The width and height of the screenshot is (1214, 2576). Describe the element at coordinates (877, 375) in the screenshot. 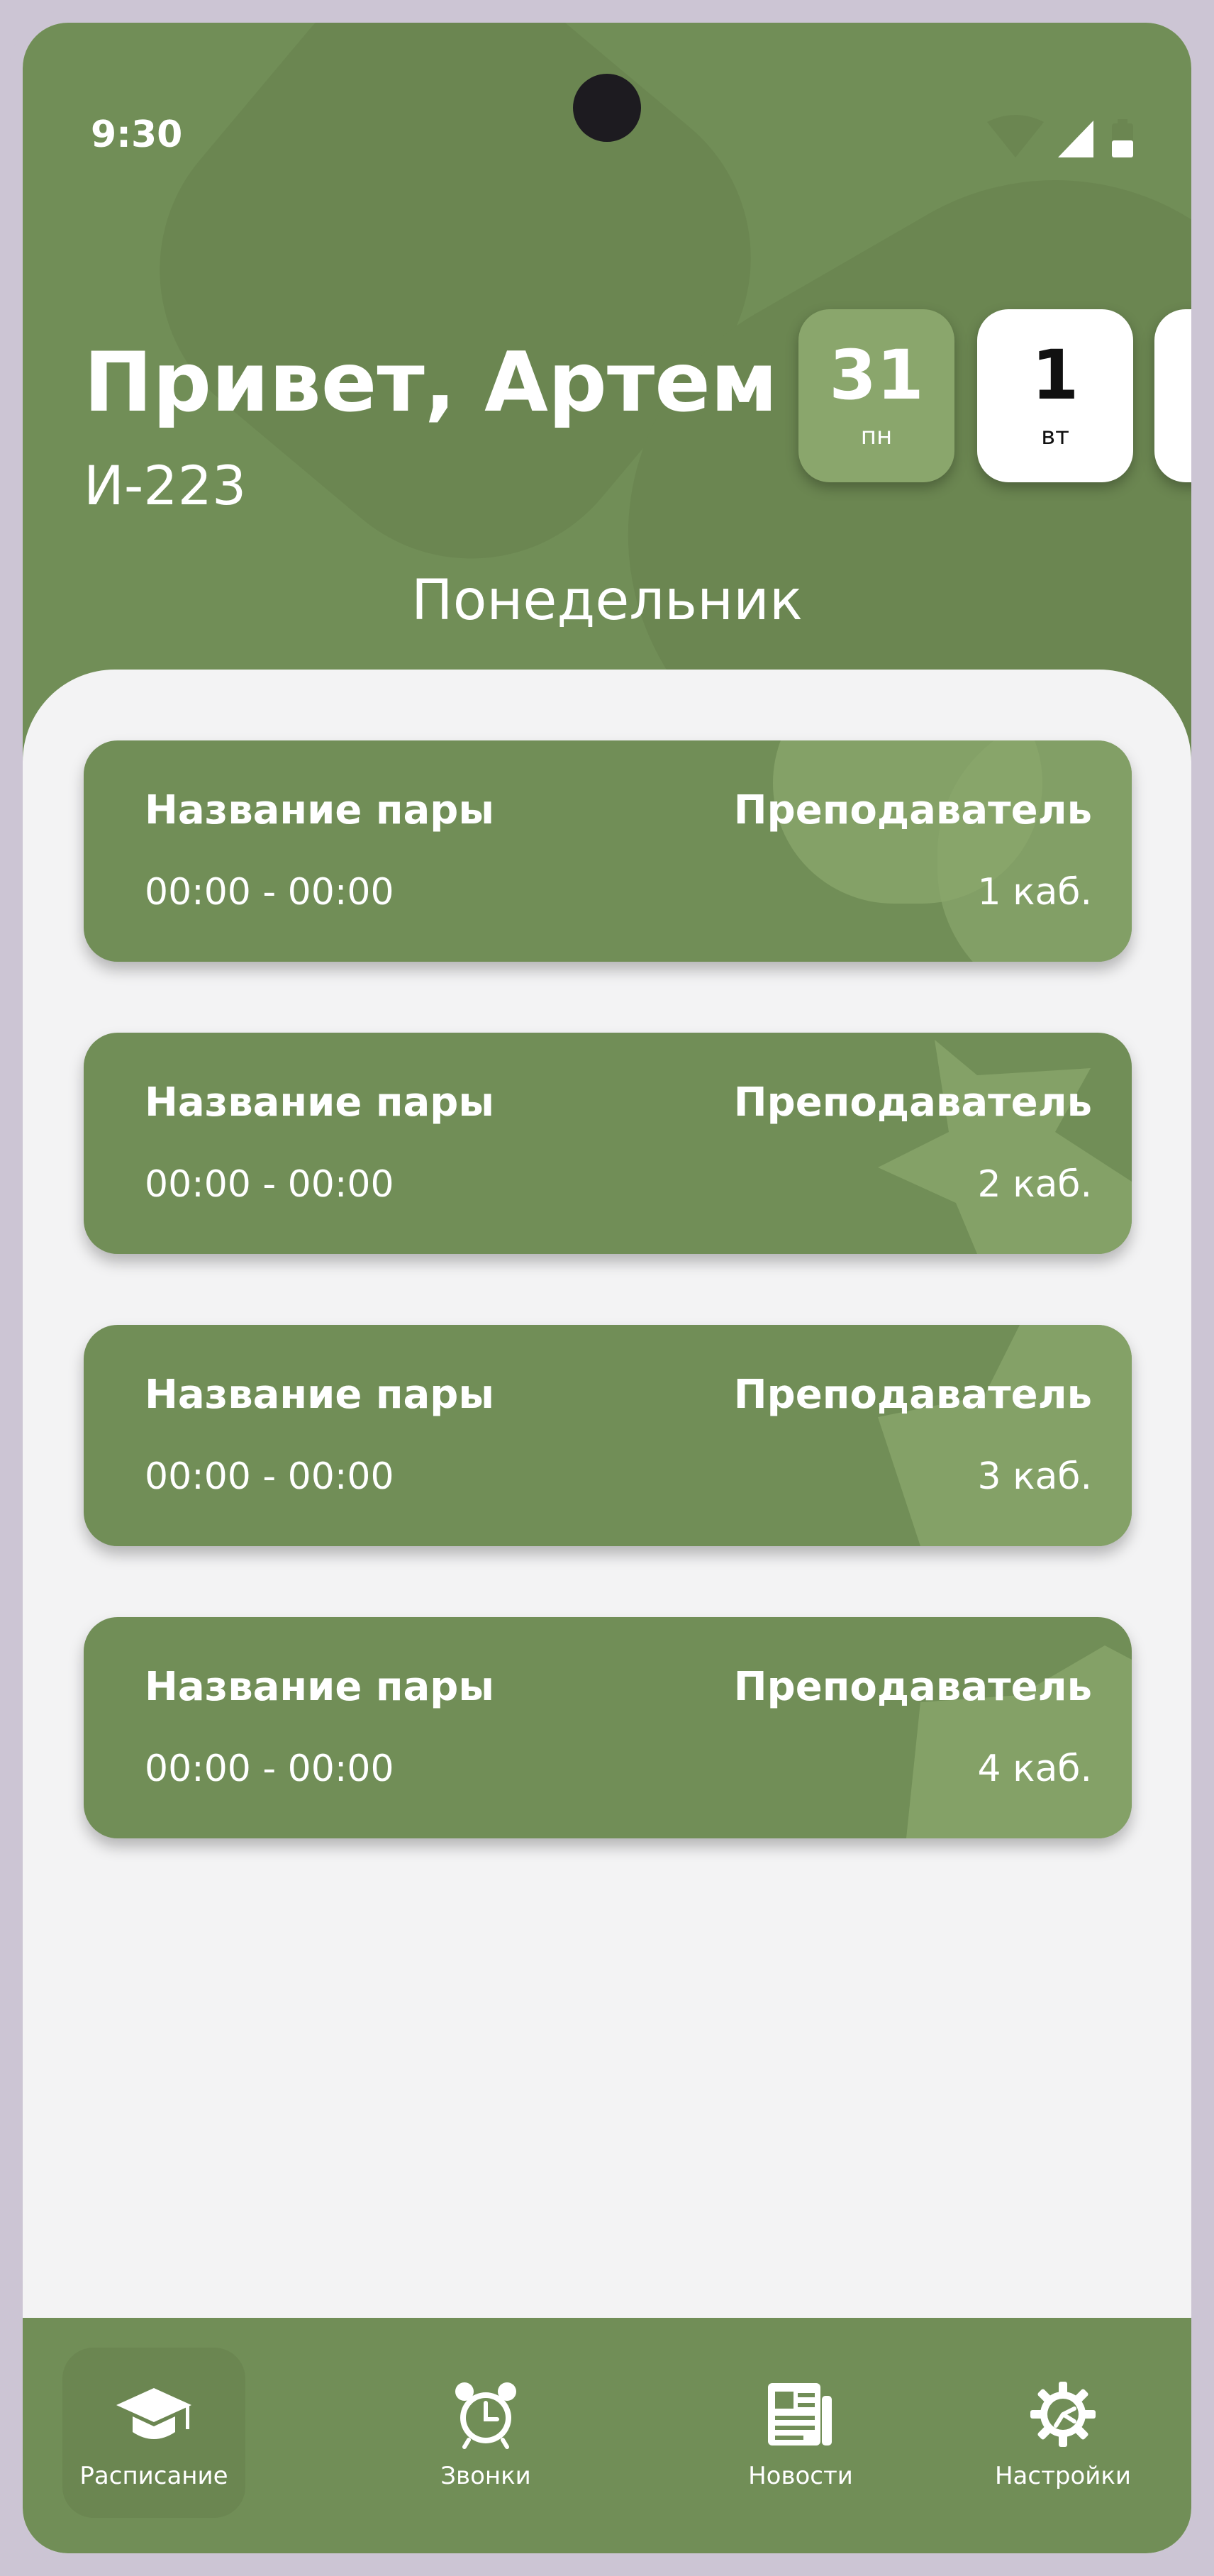

I see `date-day: 31` at that location.